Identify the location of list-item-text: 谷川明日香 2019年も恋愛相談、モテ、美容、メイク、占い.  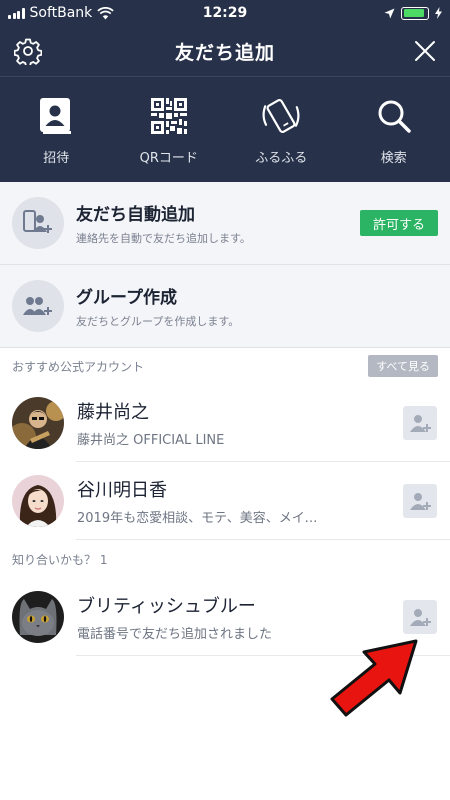
(240, 501).